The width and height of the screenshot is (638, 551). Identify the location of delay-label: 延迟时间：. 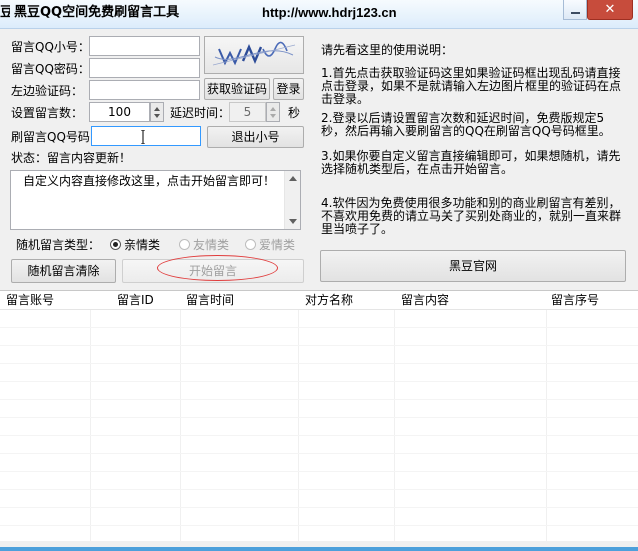
(200, 113).